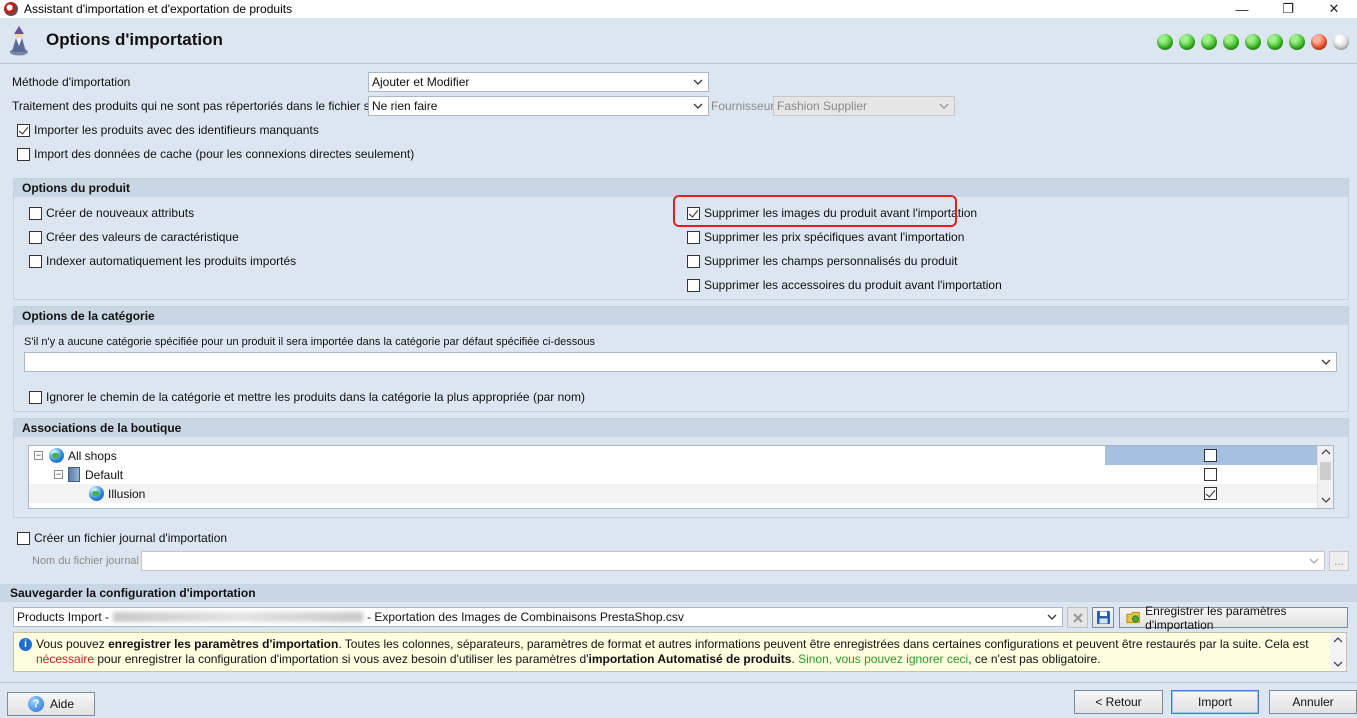 This screenshot has width=1357, height=718. Describe the element at coordinates (538, 82) in the screenshot. I see `import-method-select: Ajouter et Modifier` at that location.